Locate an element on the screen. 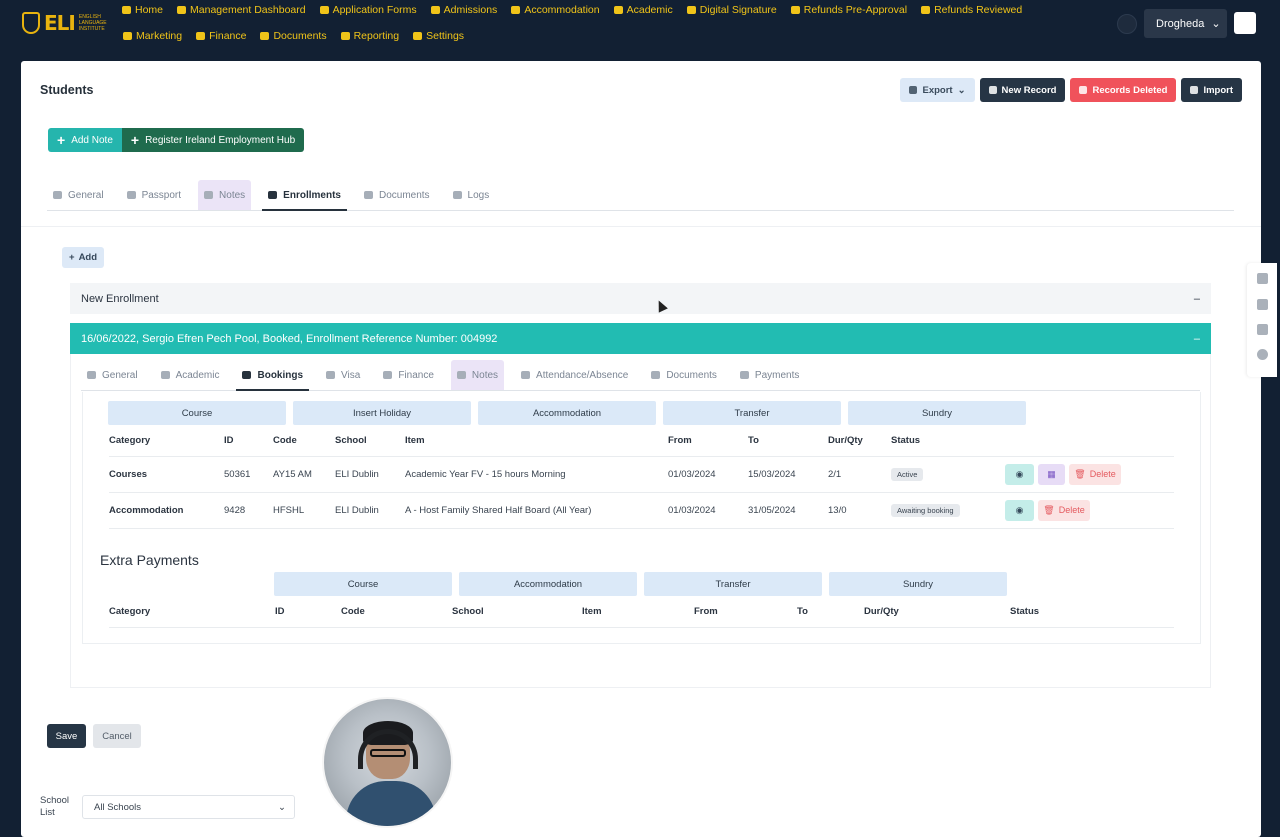  tab-general: General is located at coordinates (78, 195).